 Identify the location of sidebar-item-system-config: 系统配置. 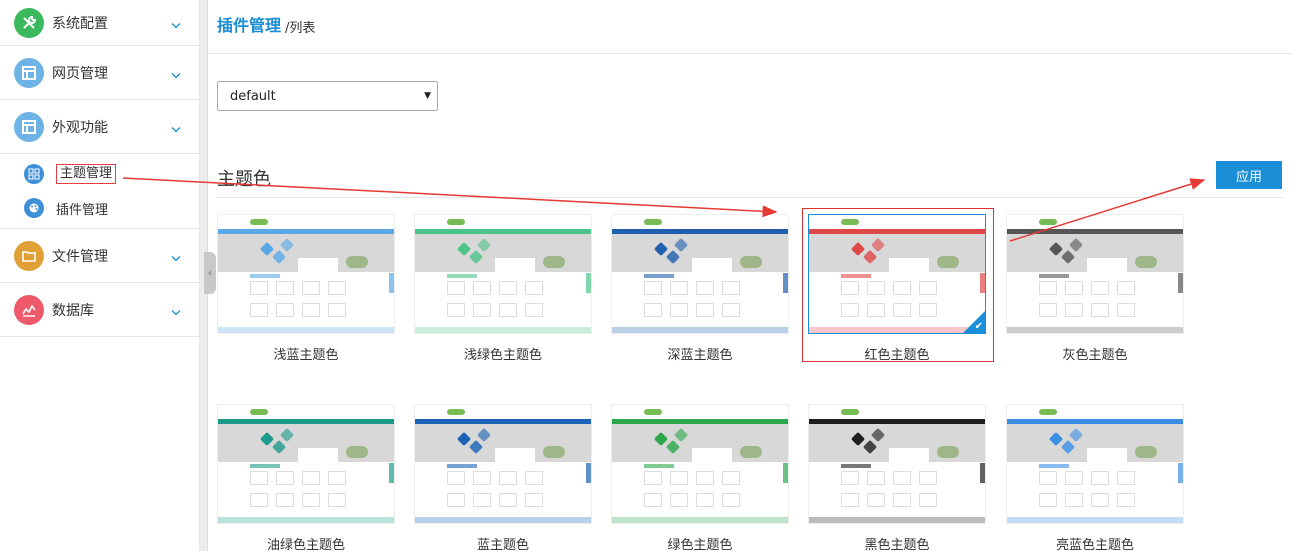
(99, 23).